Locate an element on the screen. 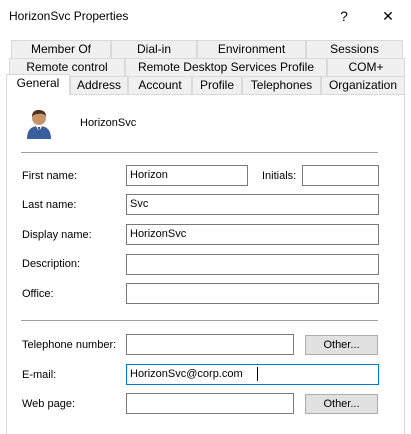 The height and width of the screenshot is (434, 411). separator-bottom is located at coordinates (199, 320).